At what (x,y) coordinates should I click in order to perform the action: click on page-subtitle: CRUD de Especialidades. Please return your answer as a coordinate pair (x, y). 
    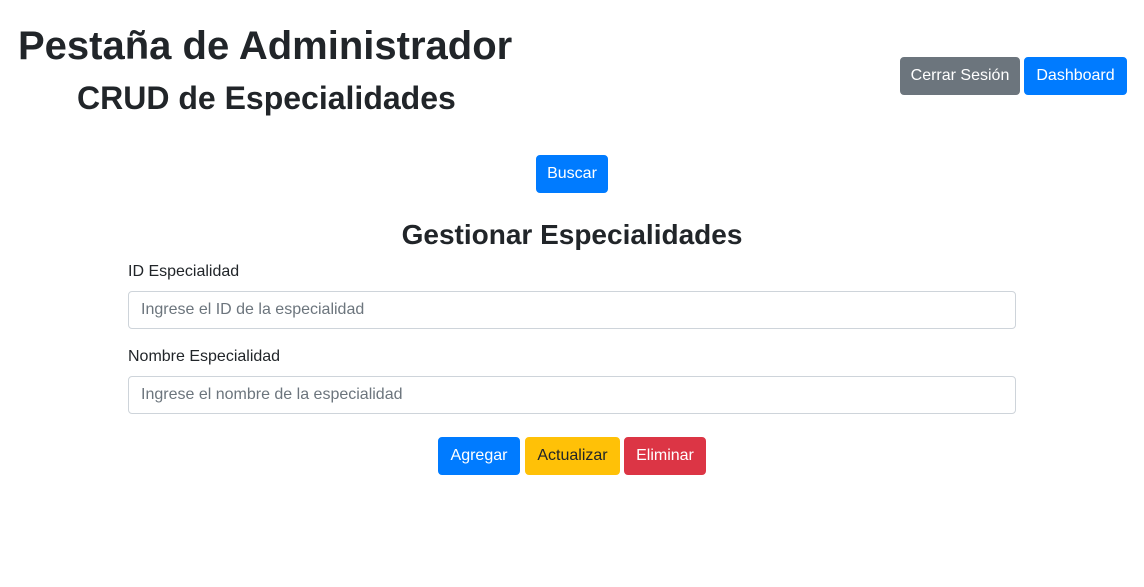
    Looking at the image, I should click on (266, 98).